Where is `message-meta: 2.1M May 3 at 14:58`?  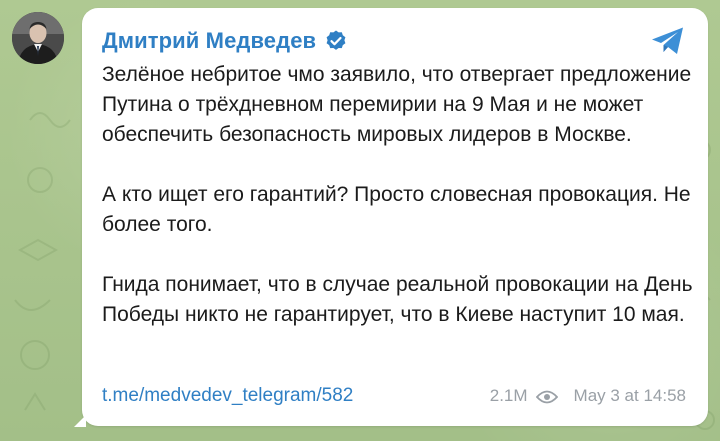 message-meta: 2.1M May 3 at 14:58 is located at coordinates (588, 396).